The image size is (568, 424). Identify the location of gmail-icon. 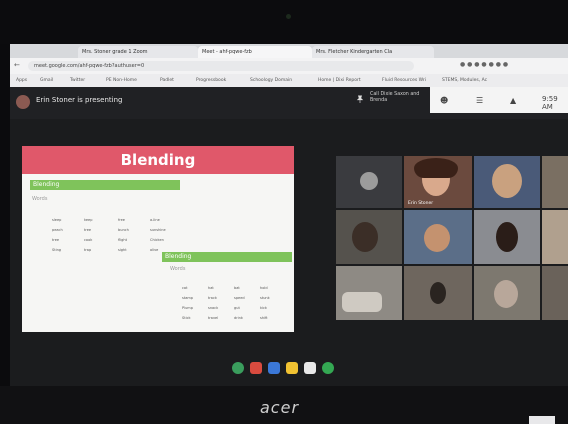
(310, 368).